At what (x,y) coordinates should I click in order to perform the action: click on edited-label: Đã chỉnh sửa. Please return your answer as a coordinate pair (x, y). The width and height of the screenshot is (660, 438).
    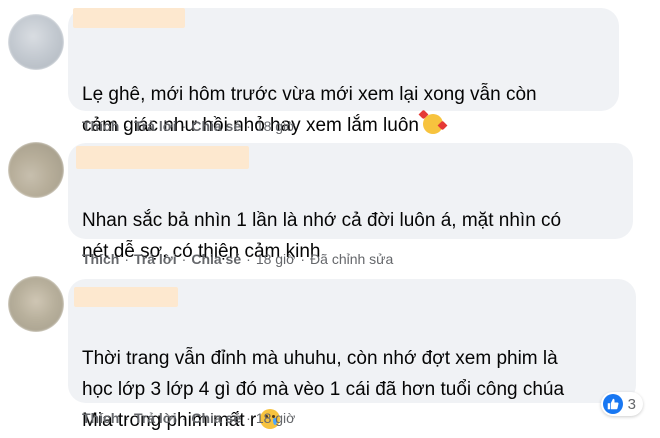
    Looking at the image, I should click on (351, 259).